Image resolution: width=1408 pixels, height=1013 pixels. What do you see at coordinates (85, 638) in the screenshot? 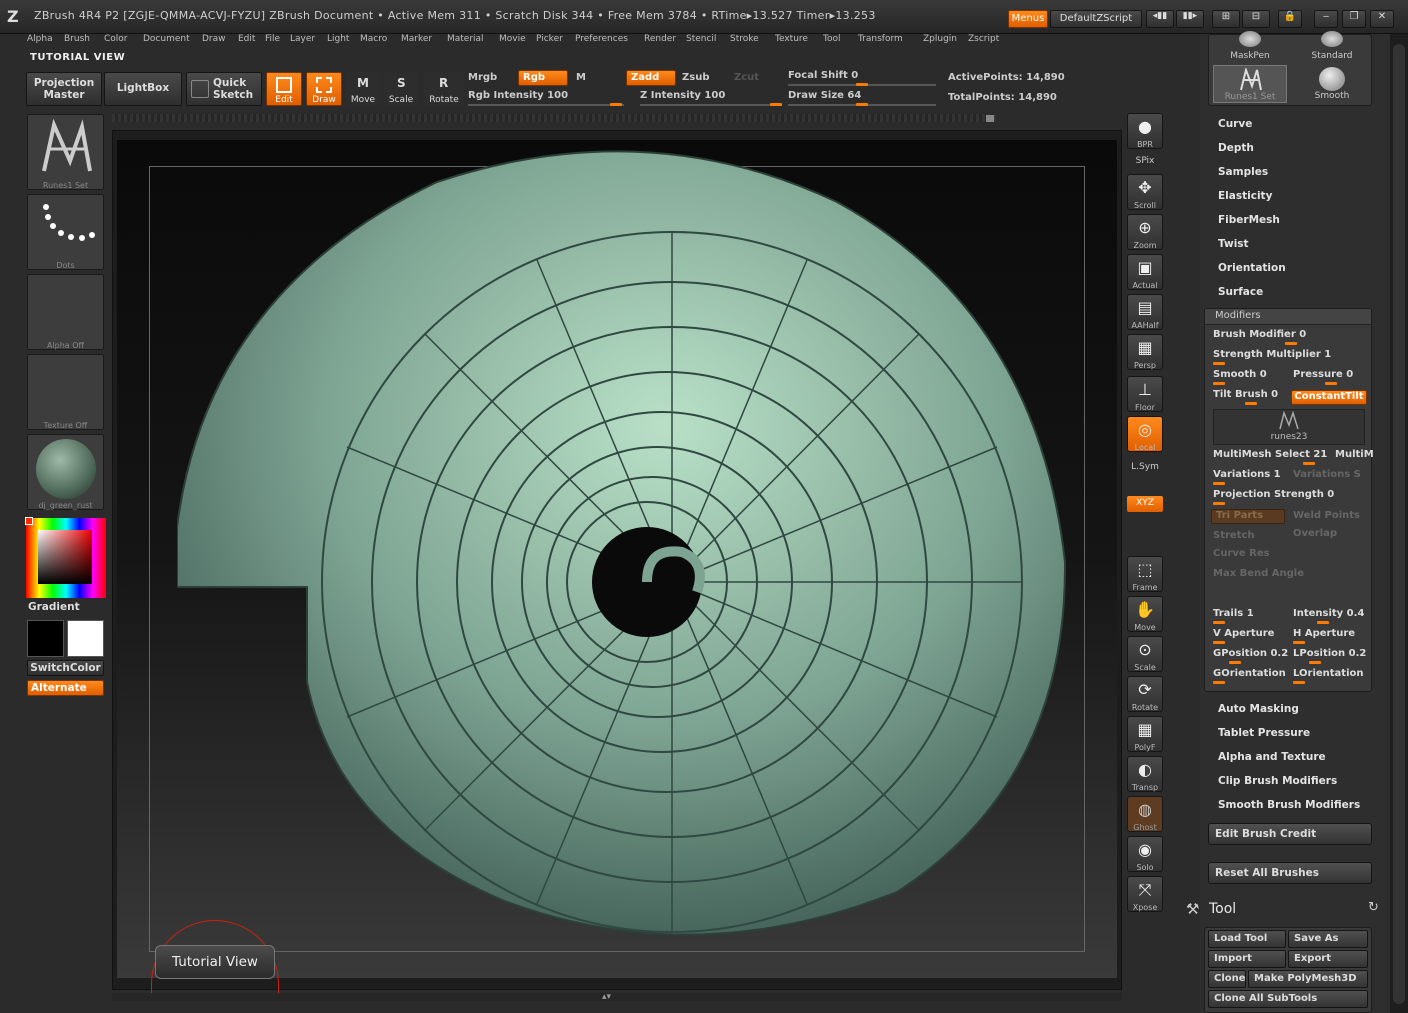
I see `main-color-swatch` at bounding box center [85, 638].